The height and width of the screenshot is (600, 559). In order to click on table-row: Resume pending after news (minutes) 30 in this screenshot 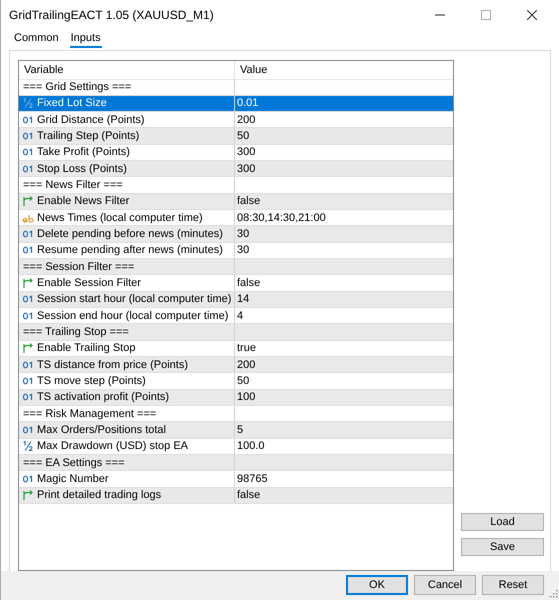, I will do `click(236, 251)`.